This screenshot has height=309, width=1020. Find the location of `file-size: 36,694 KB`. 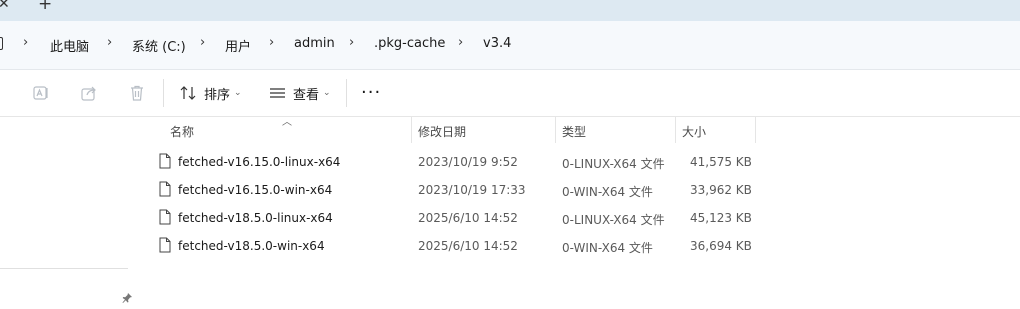

file-size: 36,694 KB is located at coordinates (721, 246).